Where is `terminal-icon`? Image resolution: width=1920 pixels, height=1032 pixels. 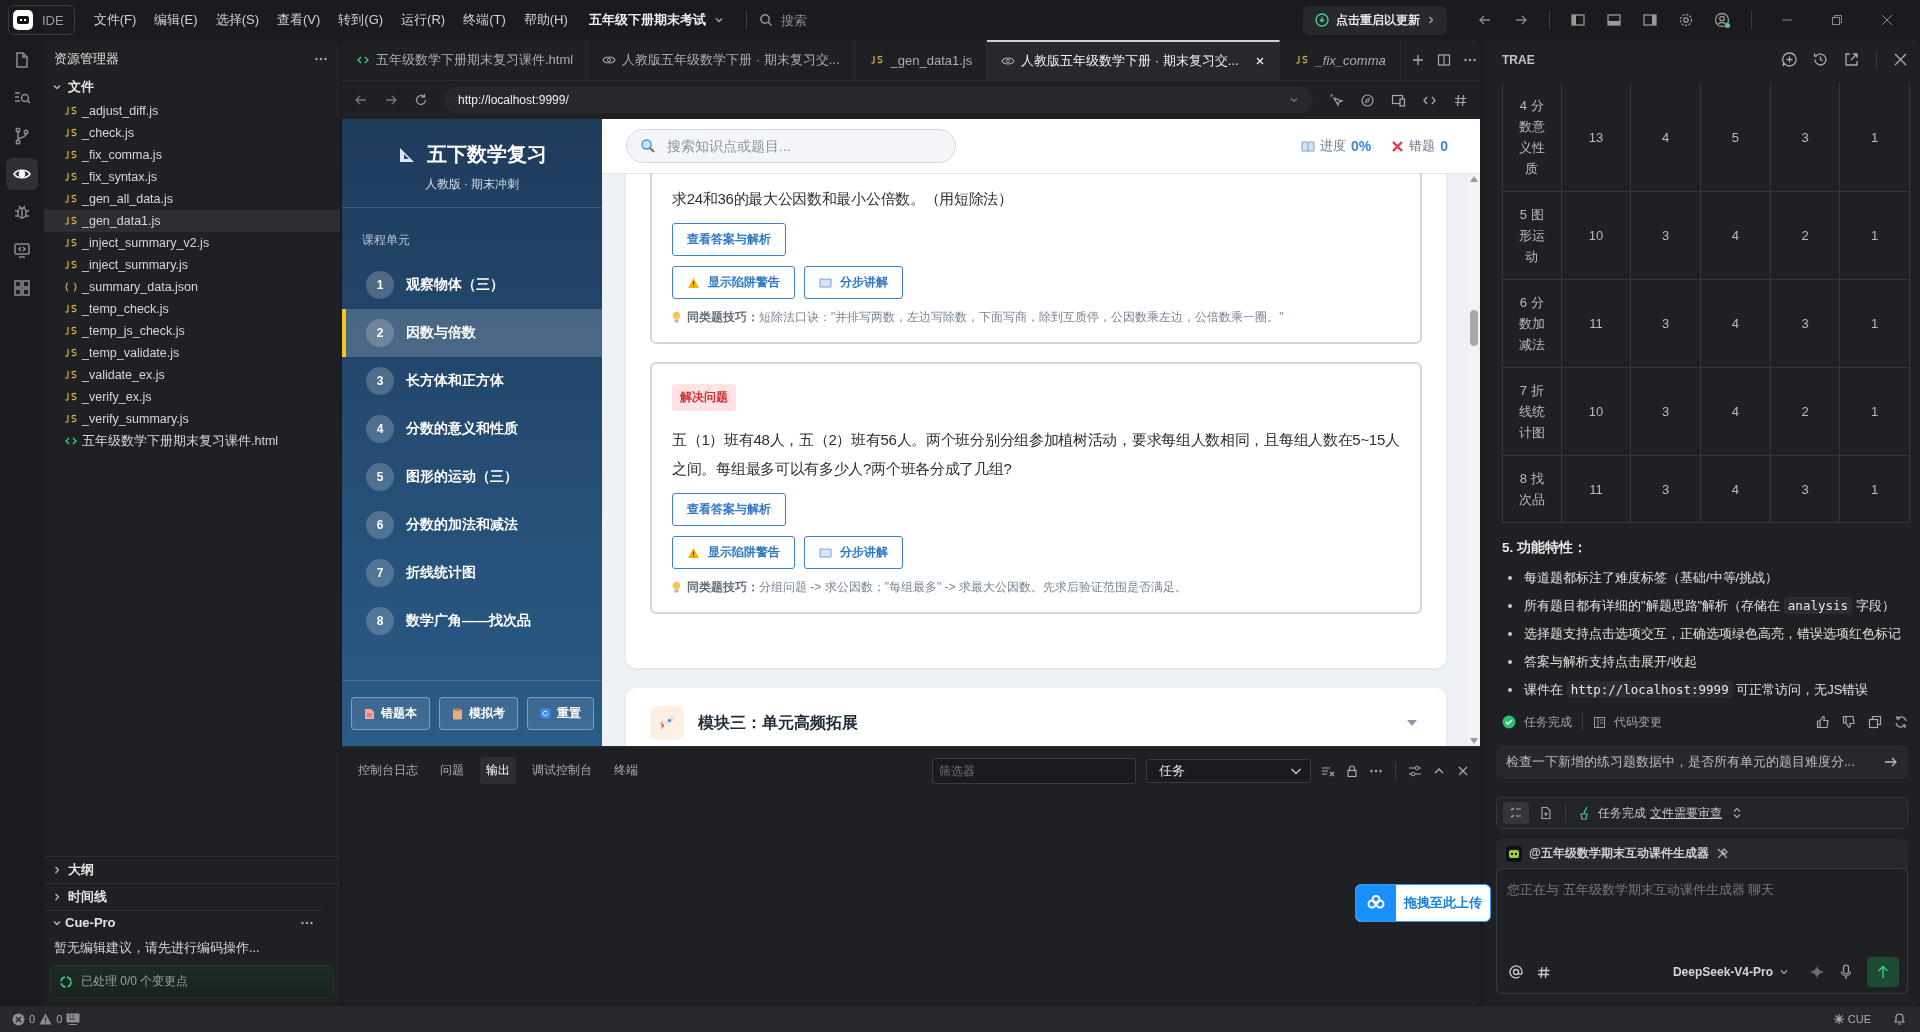 terminal-icon is located at coordinates (73, 1019).